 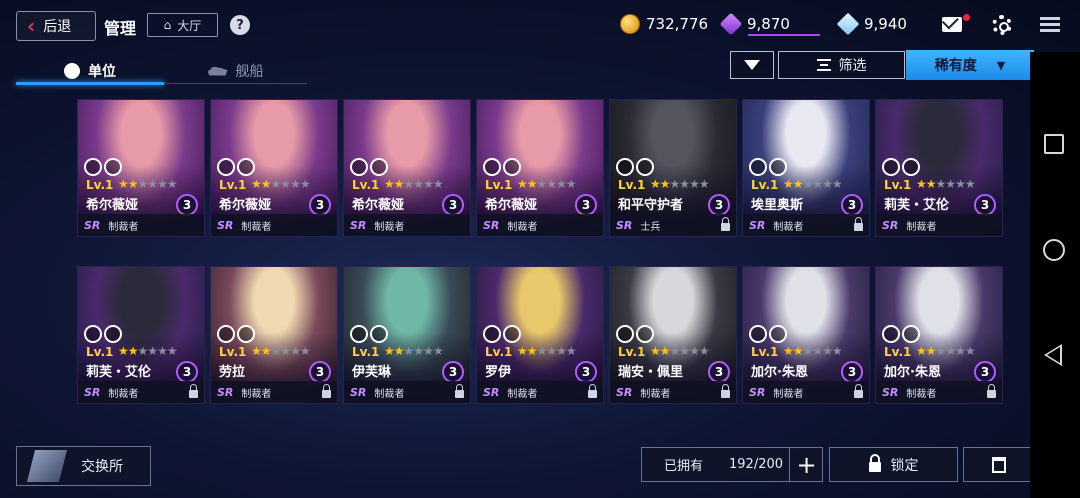 What do you see at coordinates (630, 24) in the screenshot?
I see `coin-icon` at bounding box center [630, 24].